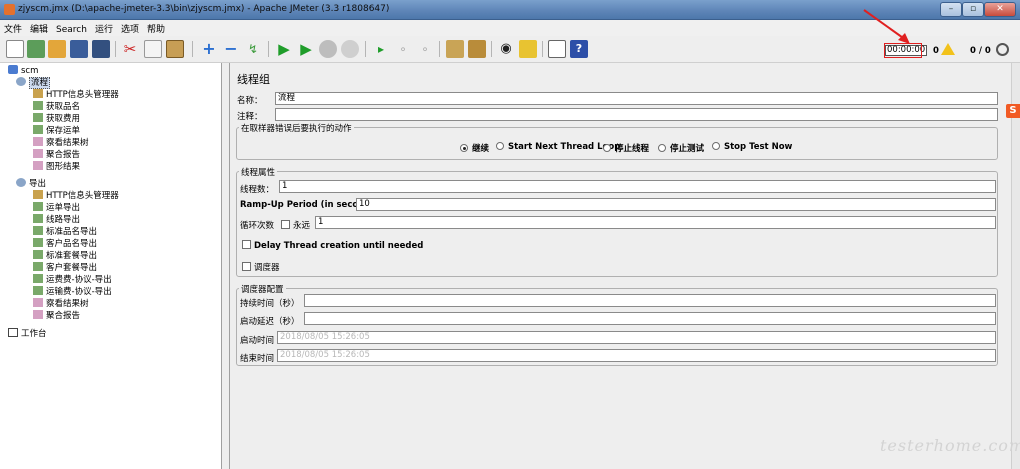  What do you see at coordinates (13, 332) in the screenshot?
I see `workbench-icon` at bounding box center [13, 332].